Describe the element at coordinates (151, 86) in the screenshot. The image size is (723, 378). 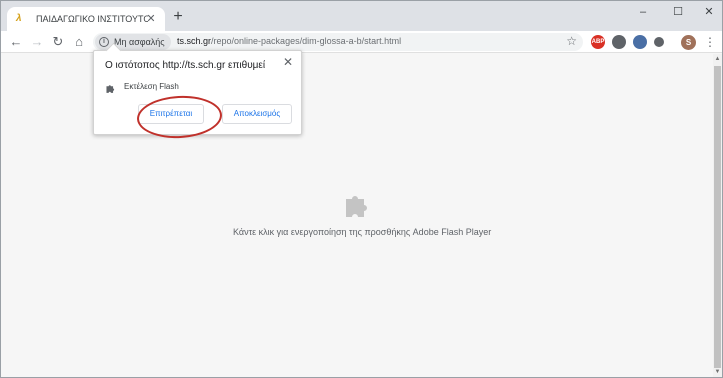
I see `permission-label: Εκτέλεση Flash` at that location.